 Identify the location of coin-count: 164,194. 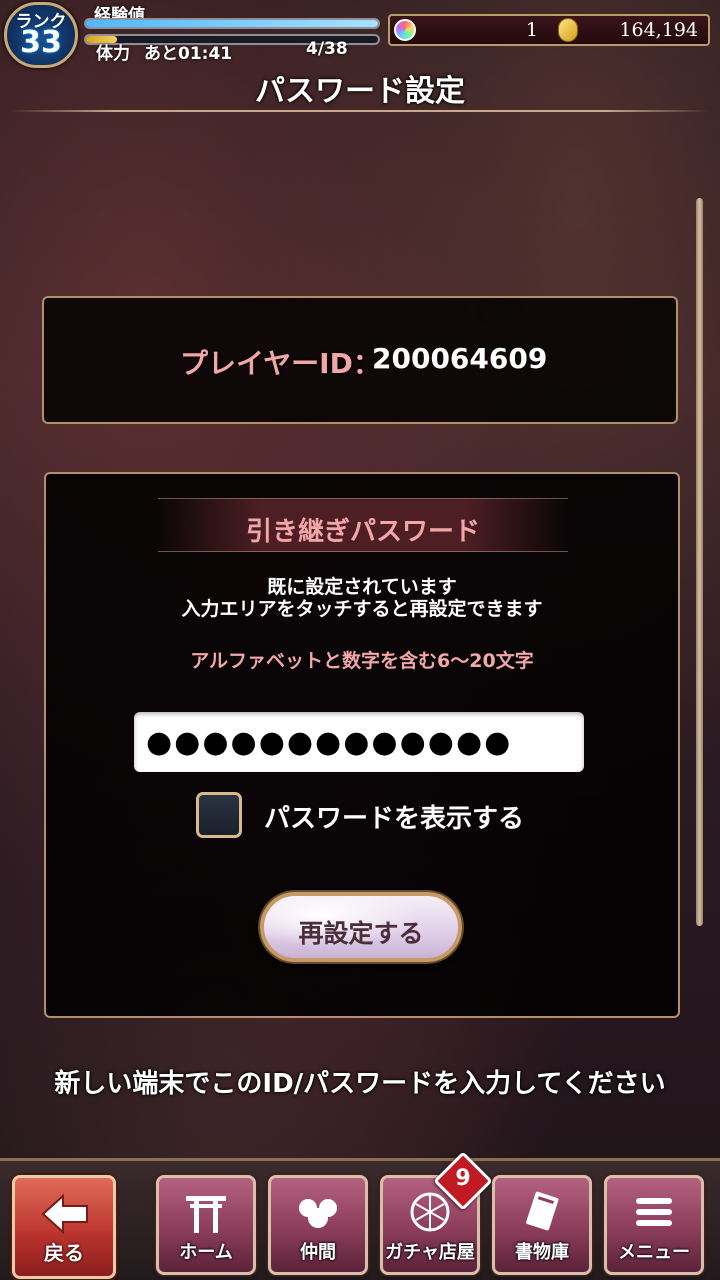
(658, 30).